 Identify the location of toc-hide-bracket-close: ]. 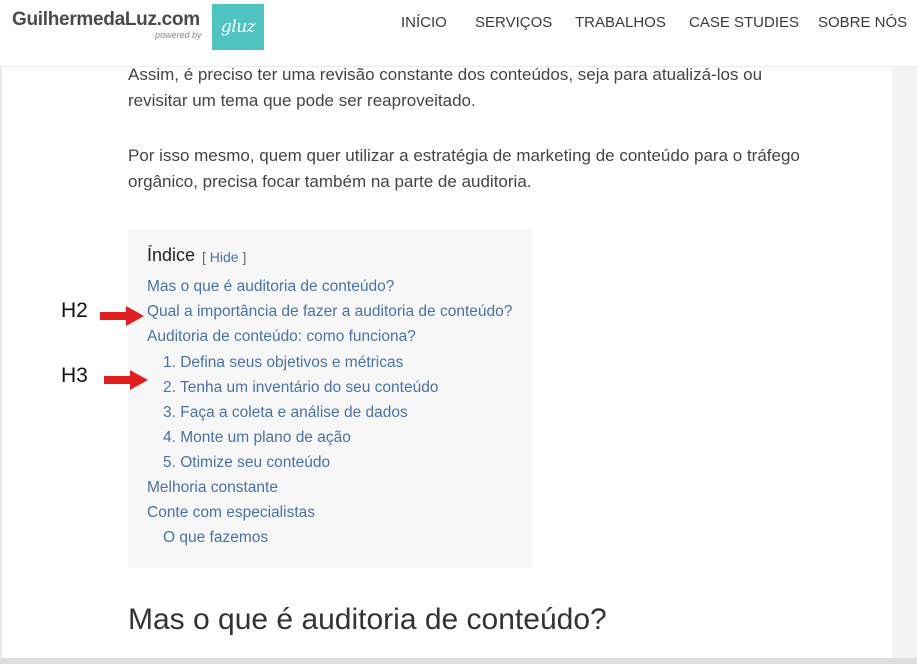
(244, 257).